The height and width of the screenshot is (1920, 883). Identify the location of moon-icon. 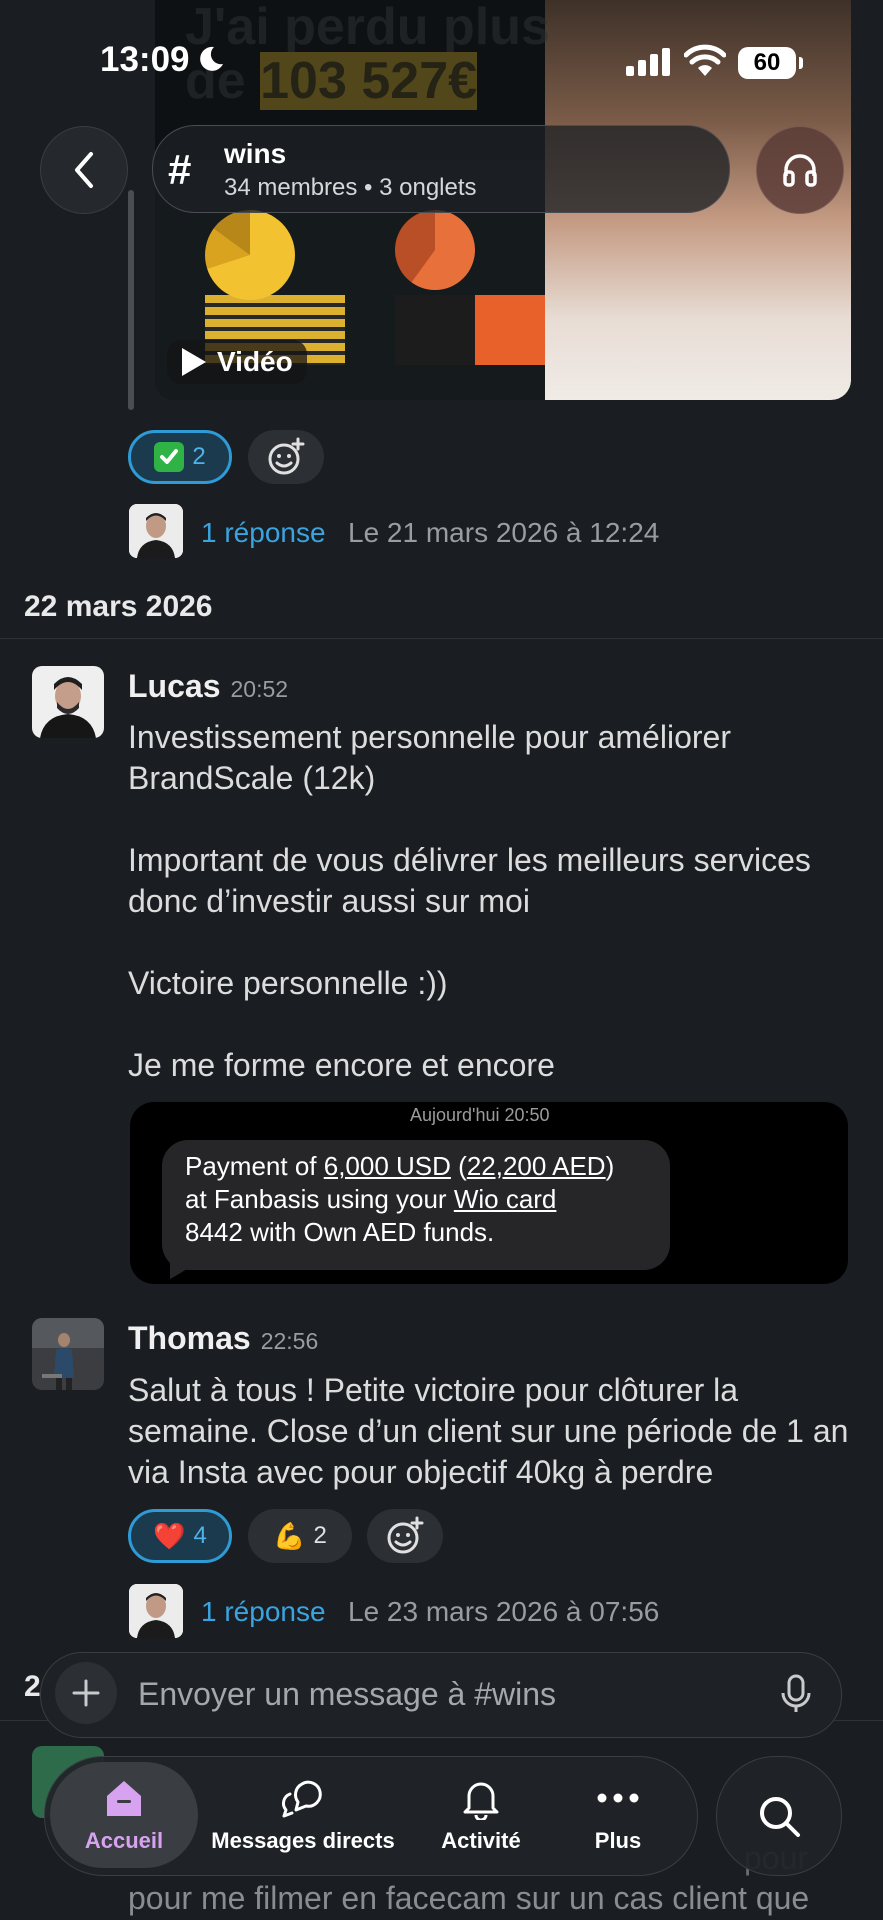
(211, 58).